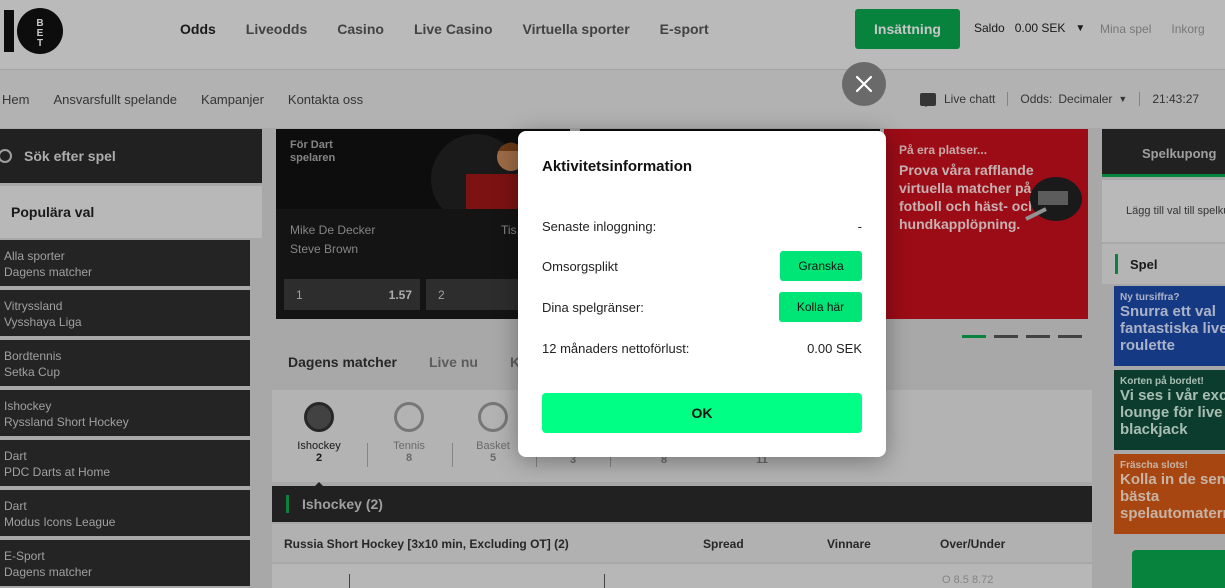 This screenshot has width=1225, height=588. Describe the element at coordinates (820, 307) in the screenshot. I see `check-limits-button: Kolla här` at that location.